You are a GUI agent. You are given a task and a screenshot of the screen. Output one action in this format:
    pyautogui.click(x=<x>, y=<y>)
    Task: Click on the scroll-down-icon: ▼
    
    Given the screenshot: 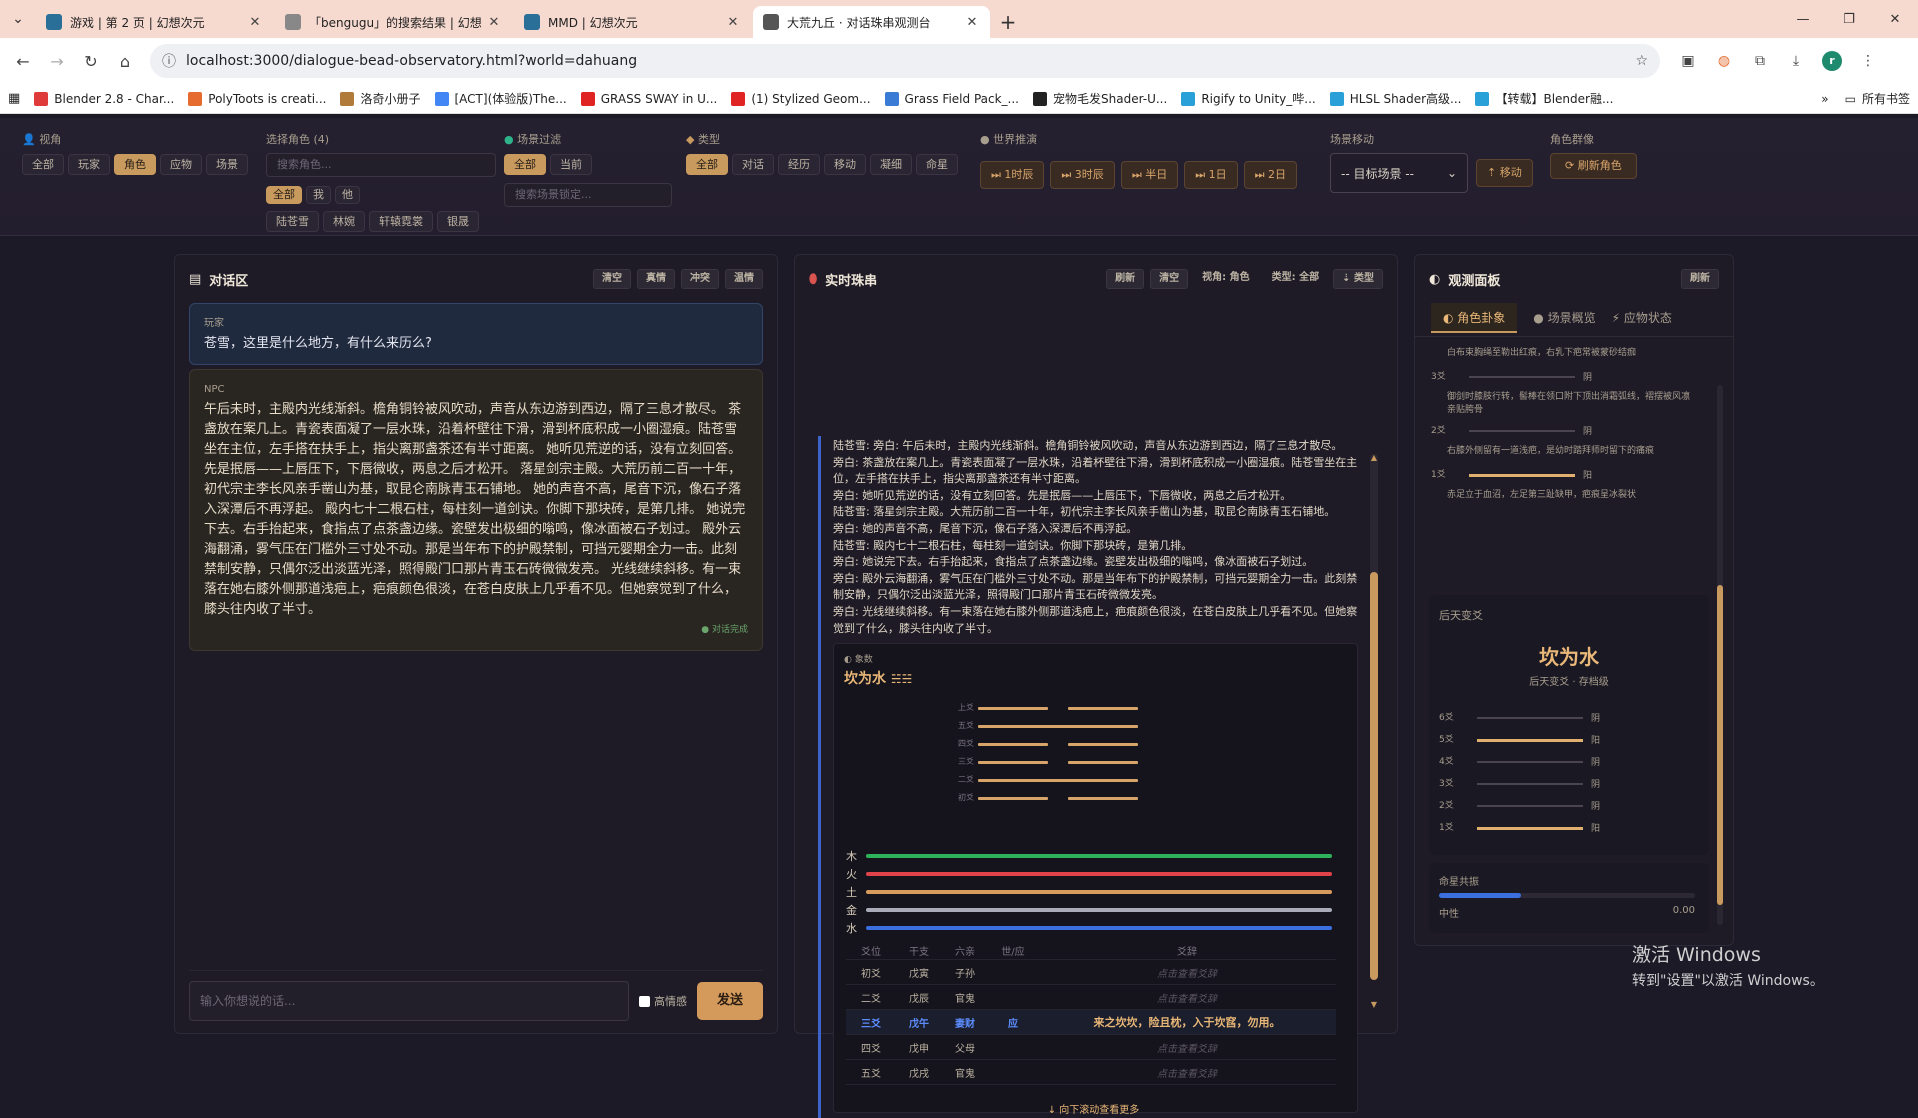 What is the action you would take?
    pyautogui.click(x=1374, y=1006)
    